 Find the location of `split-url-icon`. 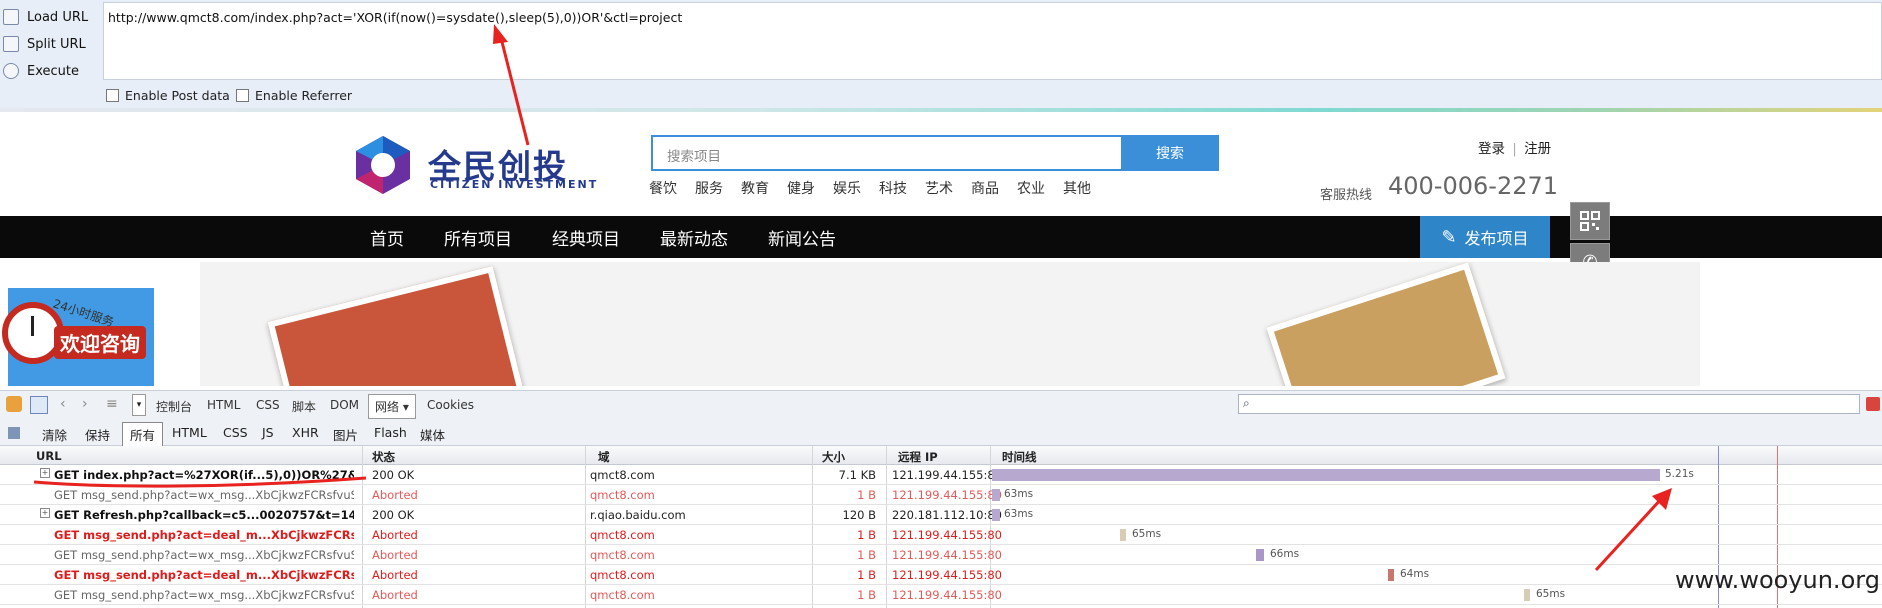

split-url-icon is located at coordinates (11, 44).